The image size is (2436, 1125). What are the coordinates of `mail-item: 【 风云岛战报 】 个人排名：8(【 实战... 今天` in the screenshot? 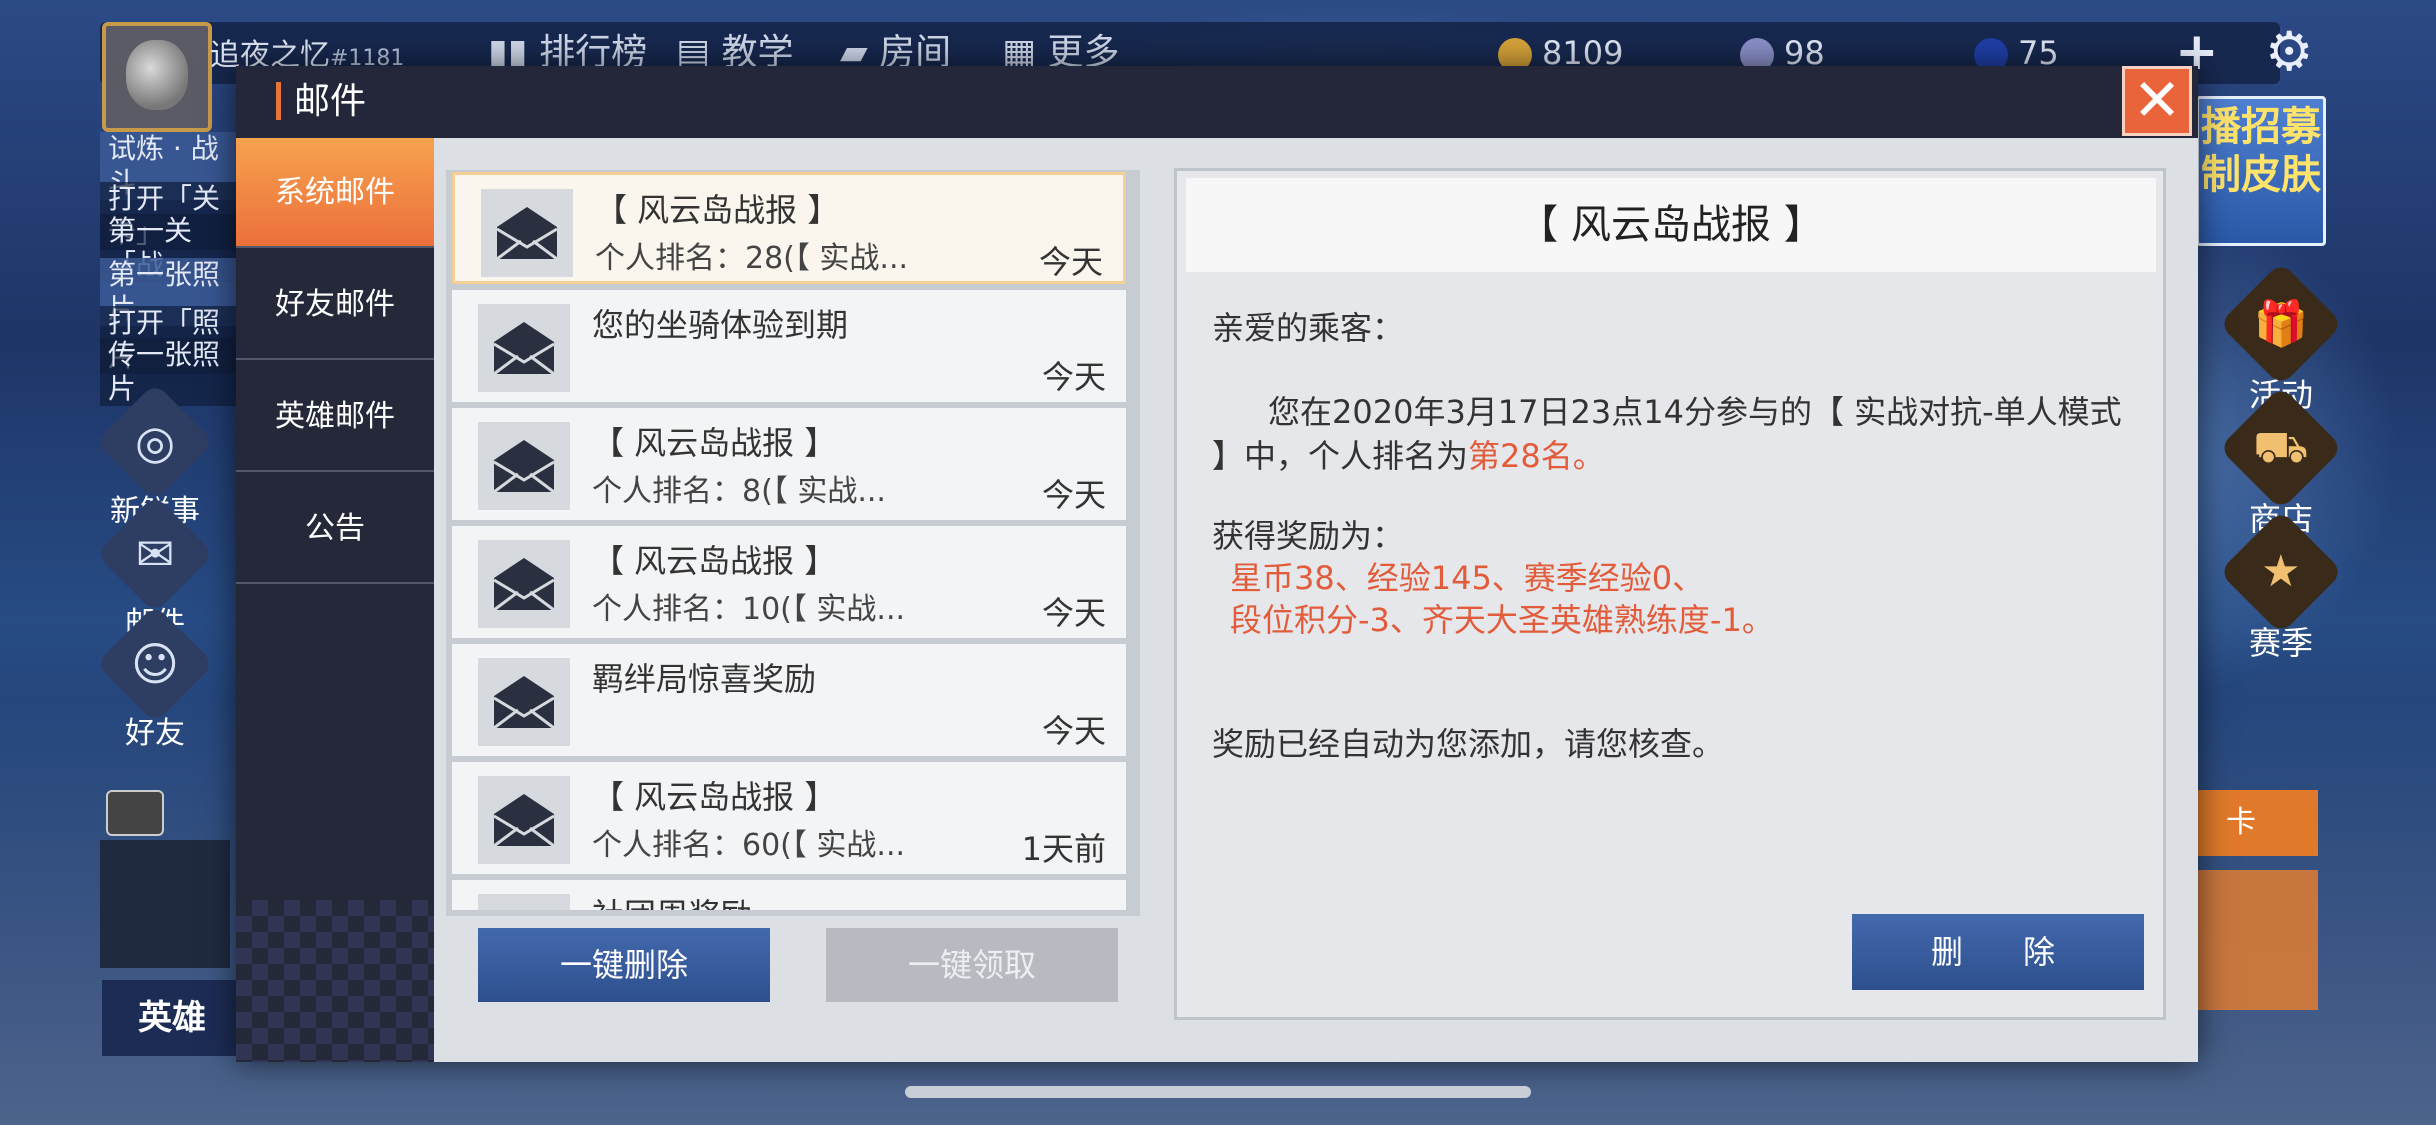 It's located at (789, 464).